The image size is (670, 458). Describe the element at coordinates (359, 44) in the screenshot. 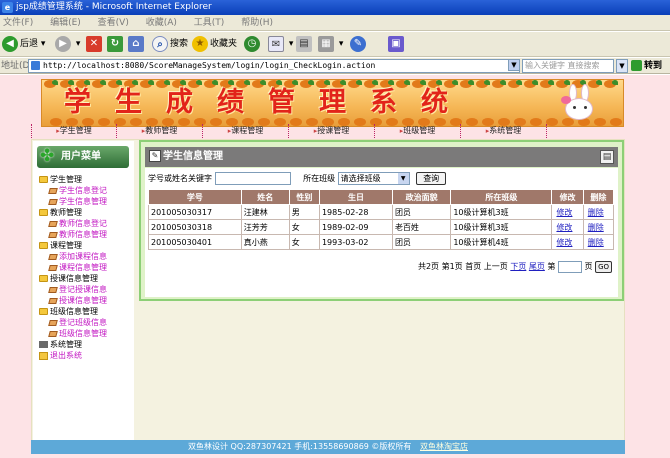

I see `discuss-button: ✎` at that location.